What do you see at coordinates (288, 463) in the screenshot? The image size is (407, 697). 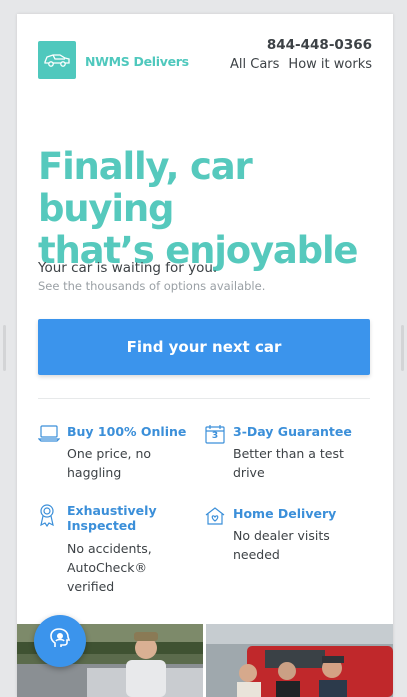 I see `feature-description: Better than a test drive` at bounding box center [288, 463].